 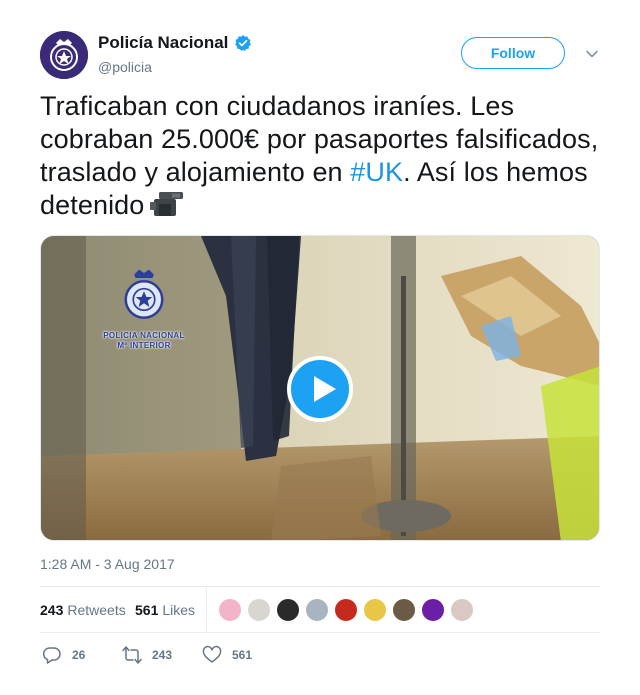 What do you see at coordinates (163, 43) in the screenshot?
I see `account-name: Policía Nacional` at bounding box center [163, 43].